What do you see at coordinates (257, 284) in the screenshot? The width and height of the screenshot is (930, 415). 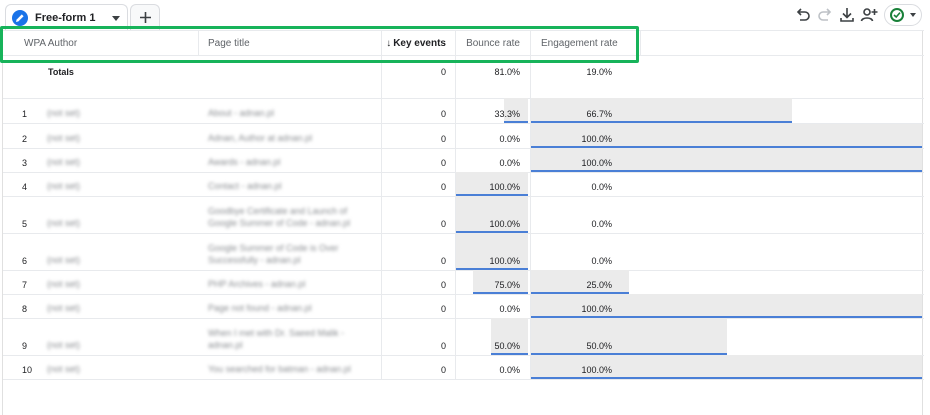 I see `page-title-cell: PHP Archives - adnan.pl` at bounding box center [257, 284].